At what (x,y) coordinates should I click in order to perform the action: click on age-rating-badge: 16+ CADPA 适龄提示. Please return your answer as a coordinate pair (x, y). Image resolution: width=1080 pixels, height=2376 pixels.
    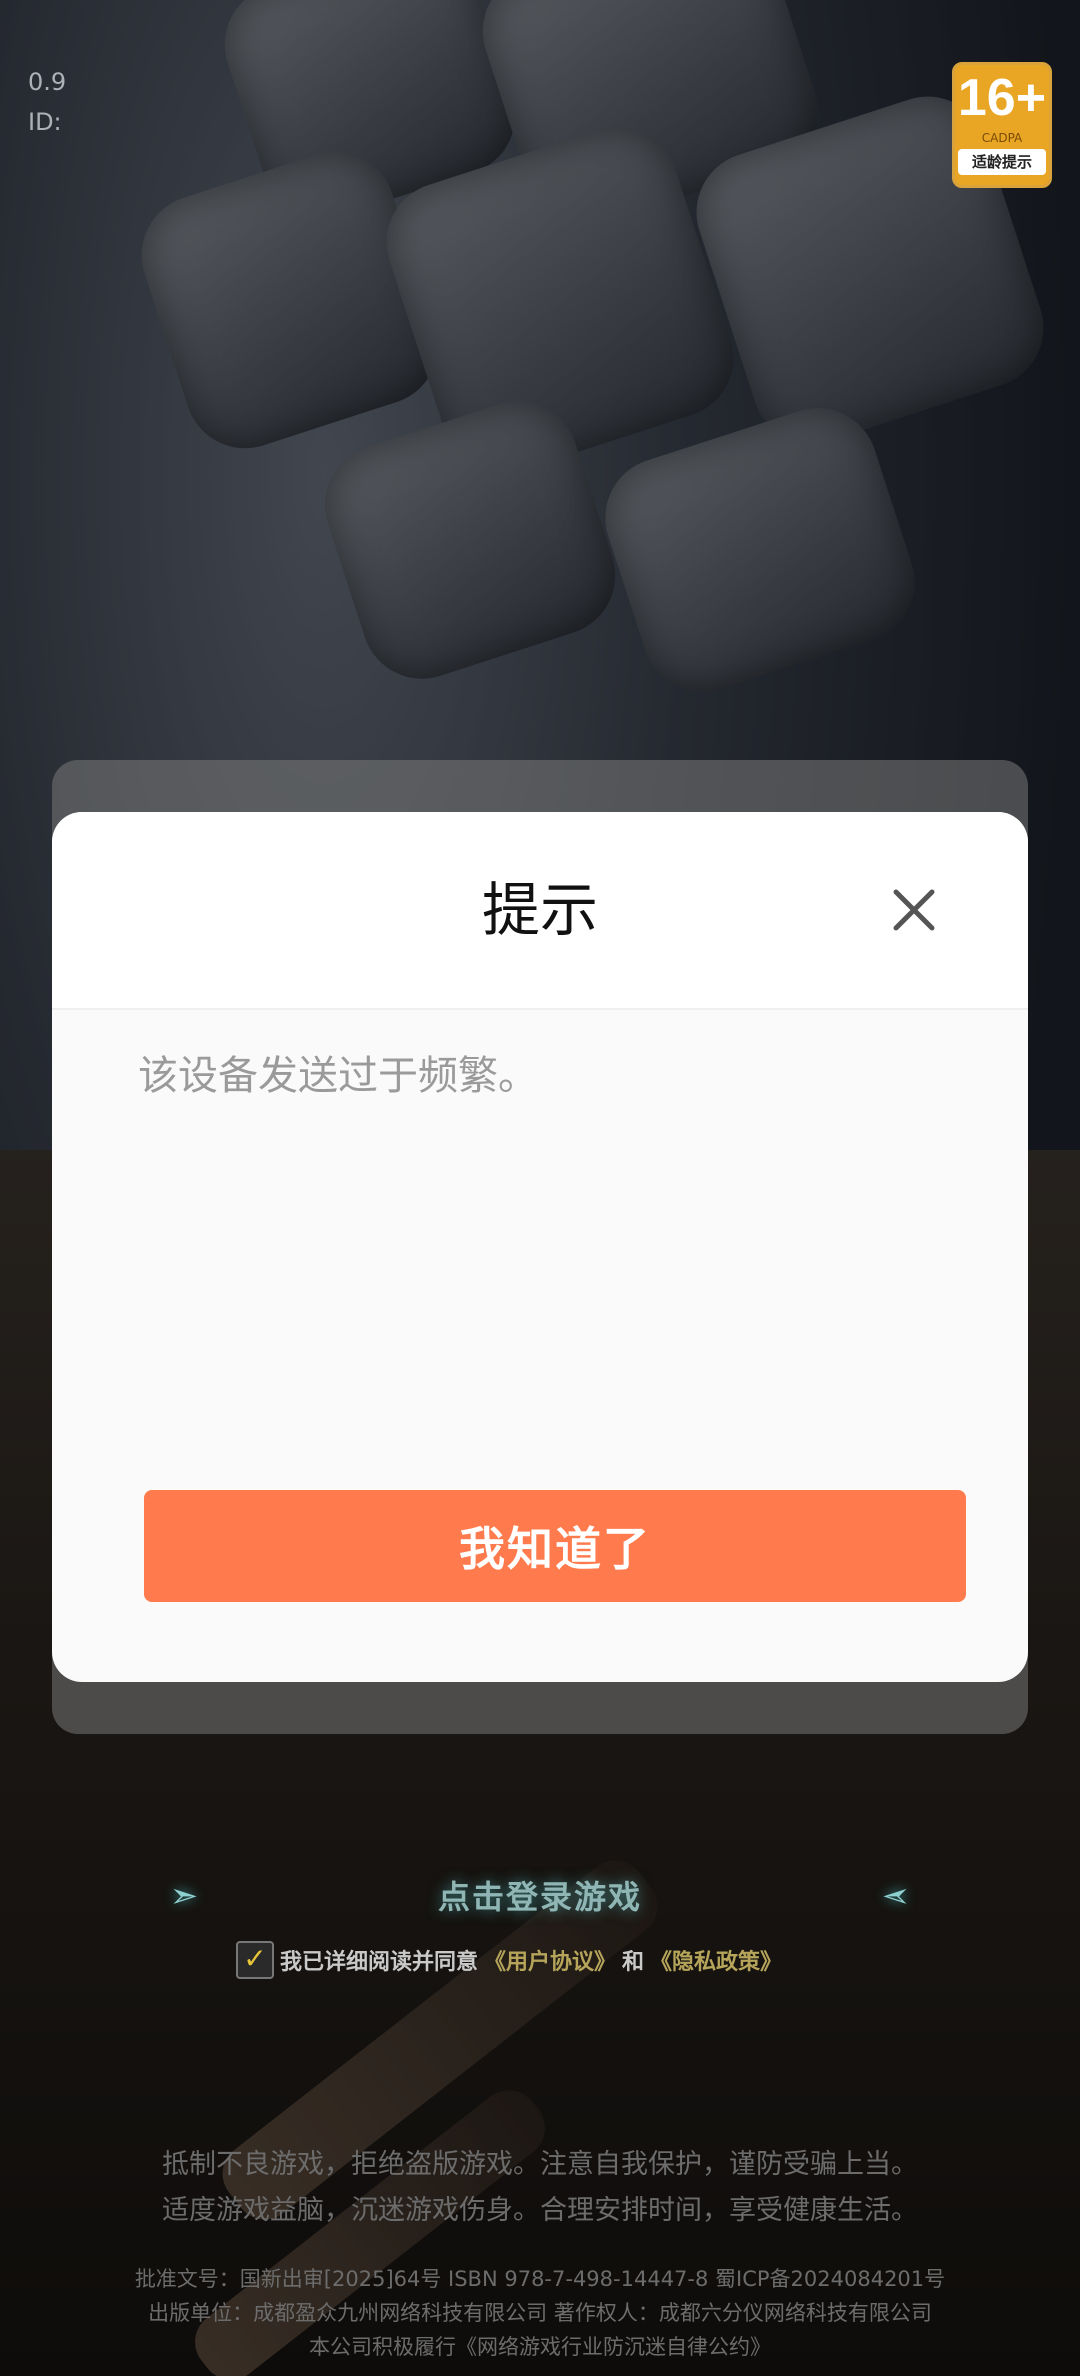
    Looking at the image, I should click on (1002, 125).